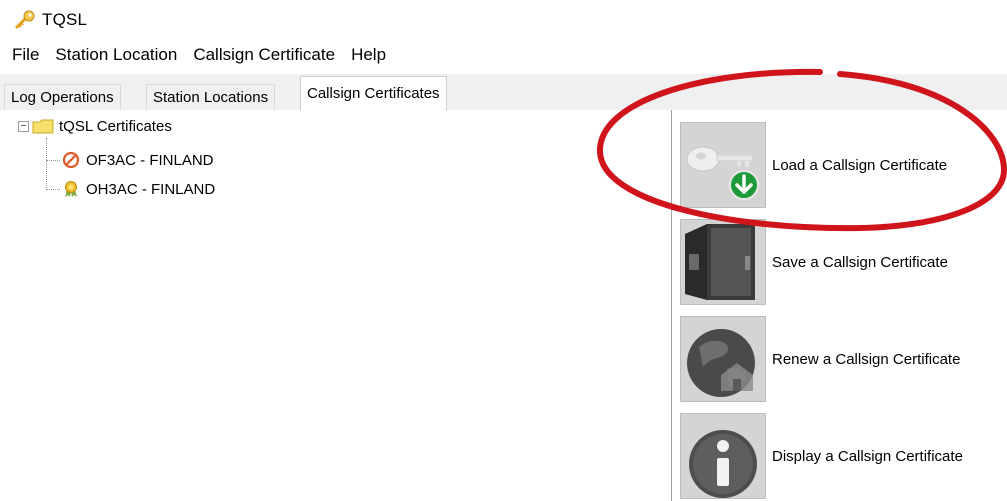  Describe the element at coordinates (368, 55) in the screenshot. I see `menu-help: Help` at that location.